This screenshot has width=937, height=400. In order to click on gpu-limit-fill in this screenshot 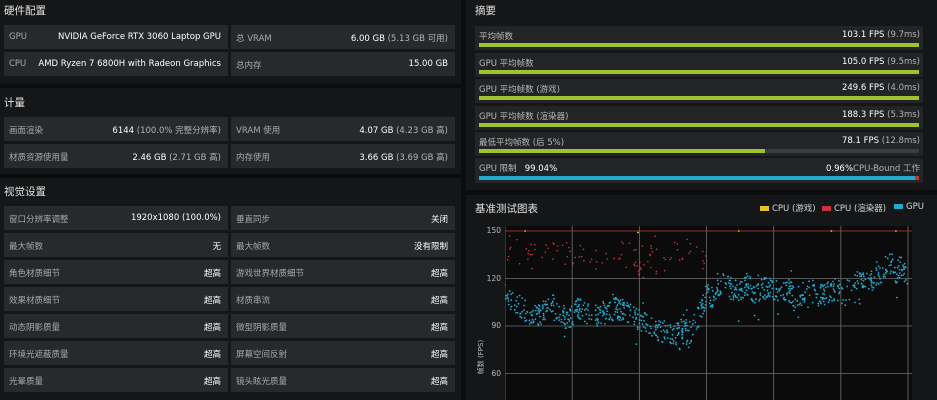, I will do `click(697, 178)`.